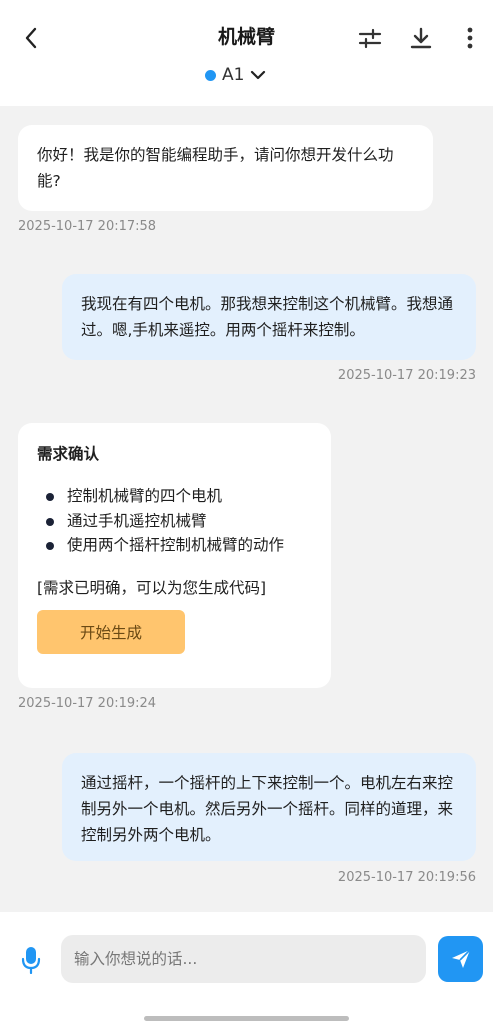  Describe the element at coordinates (258, 75) in the screenshot. I see `chevron-down-icon` at that location.